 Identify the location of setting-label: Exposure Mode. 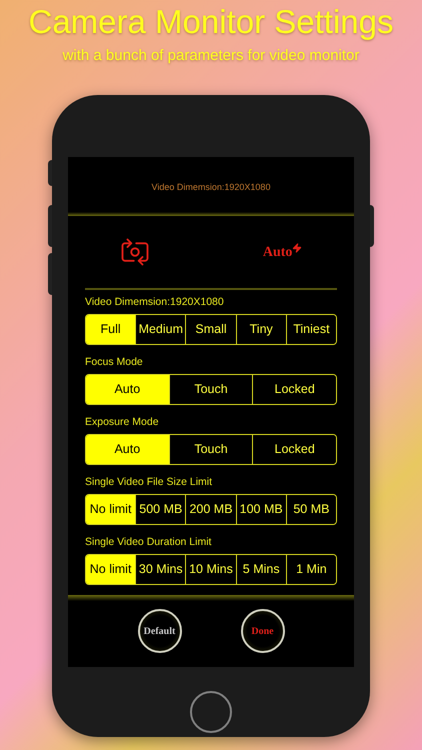
(122, 422).